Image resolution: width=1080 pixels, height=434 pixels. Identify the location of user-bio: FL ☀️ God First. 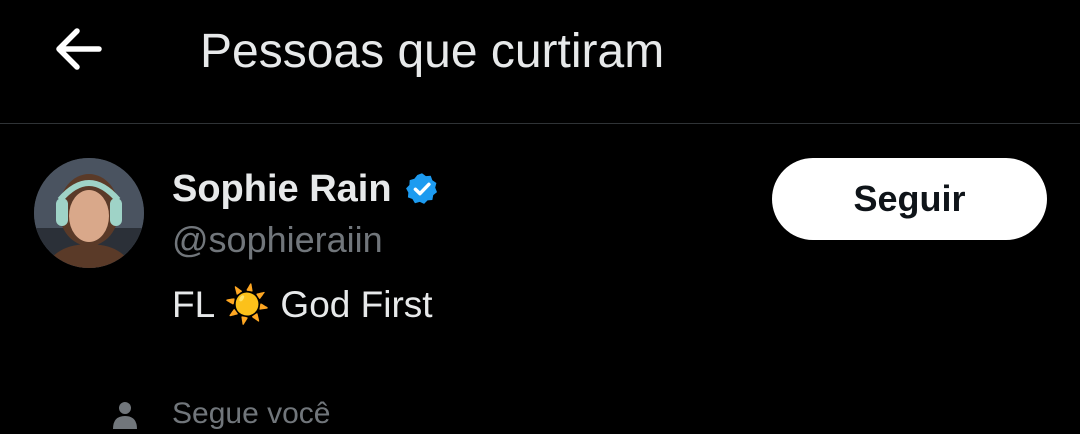
(302, 304).